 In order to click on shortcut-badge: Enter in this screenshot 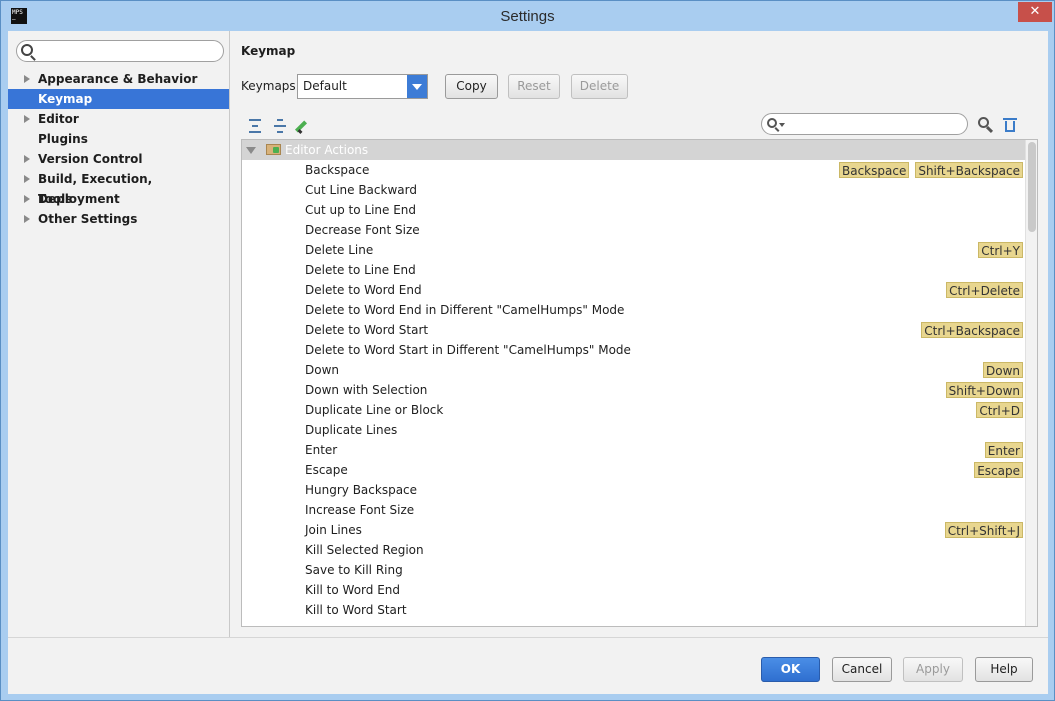, I will do `click(1003, 450)`.